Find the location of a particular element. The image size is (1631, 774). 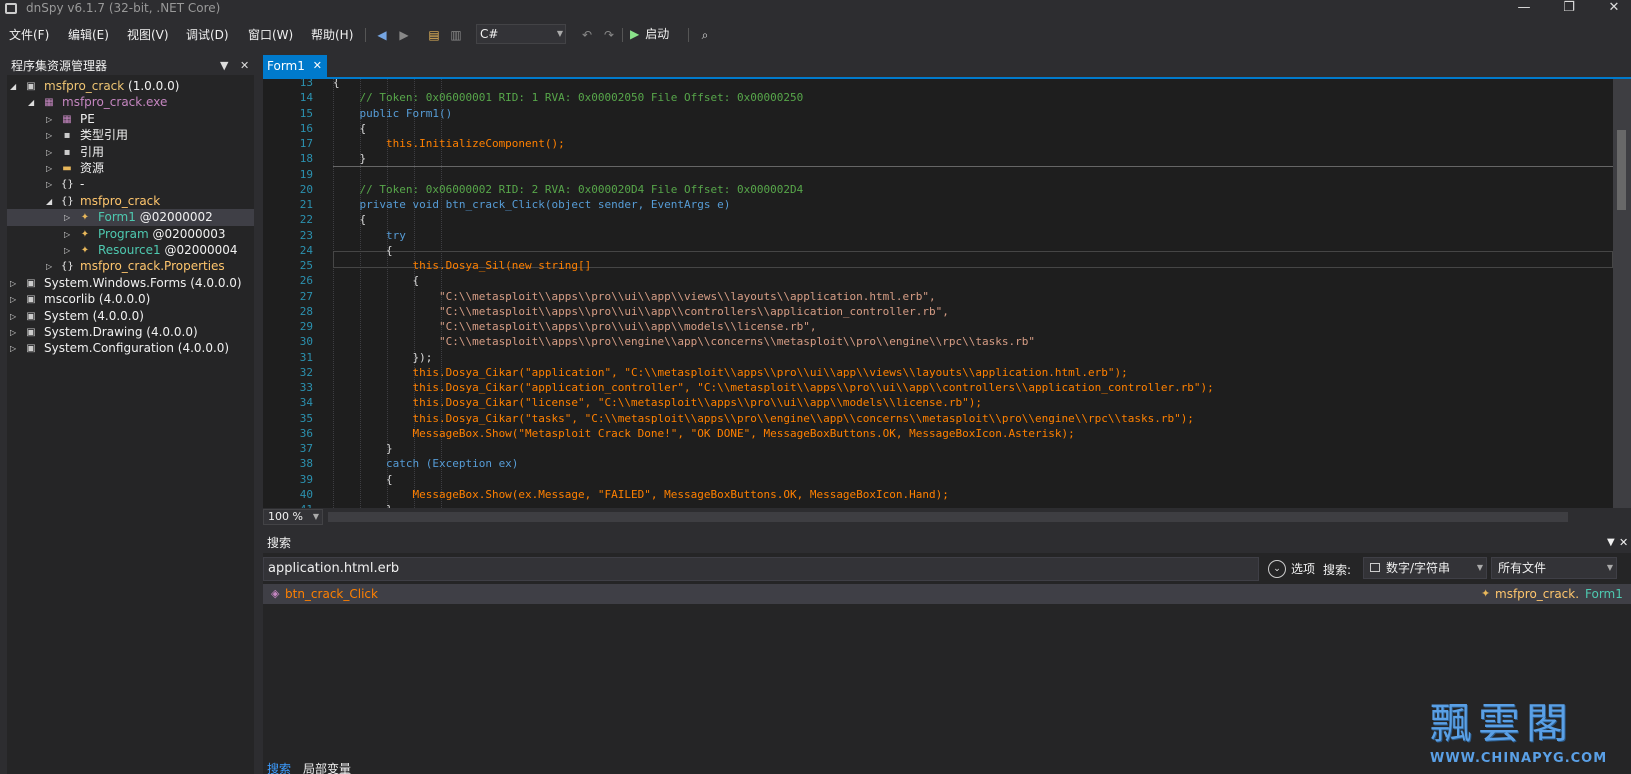

zoom-select: 100 % ▼ is located at coordinates (293, 517).